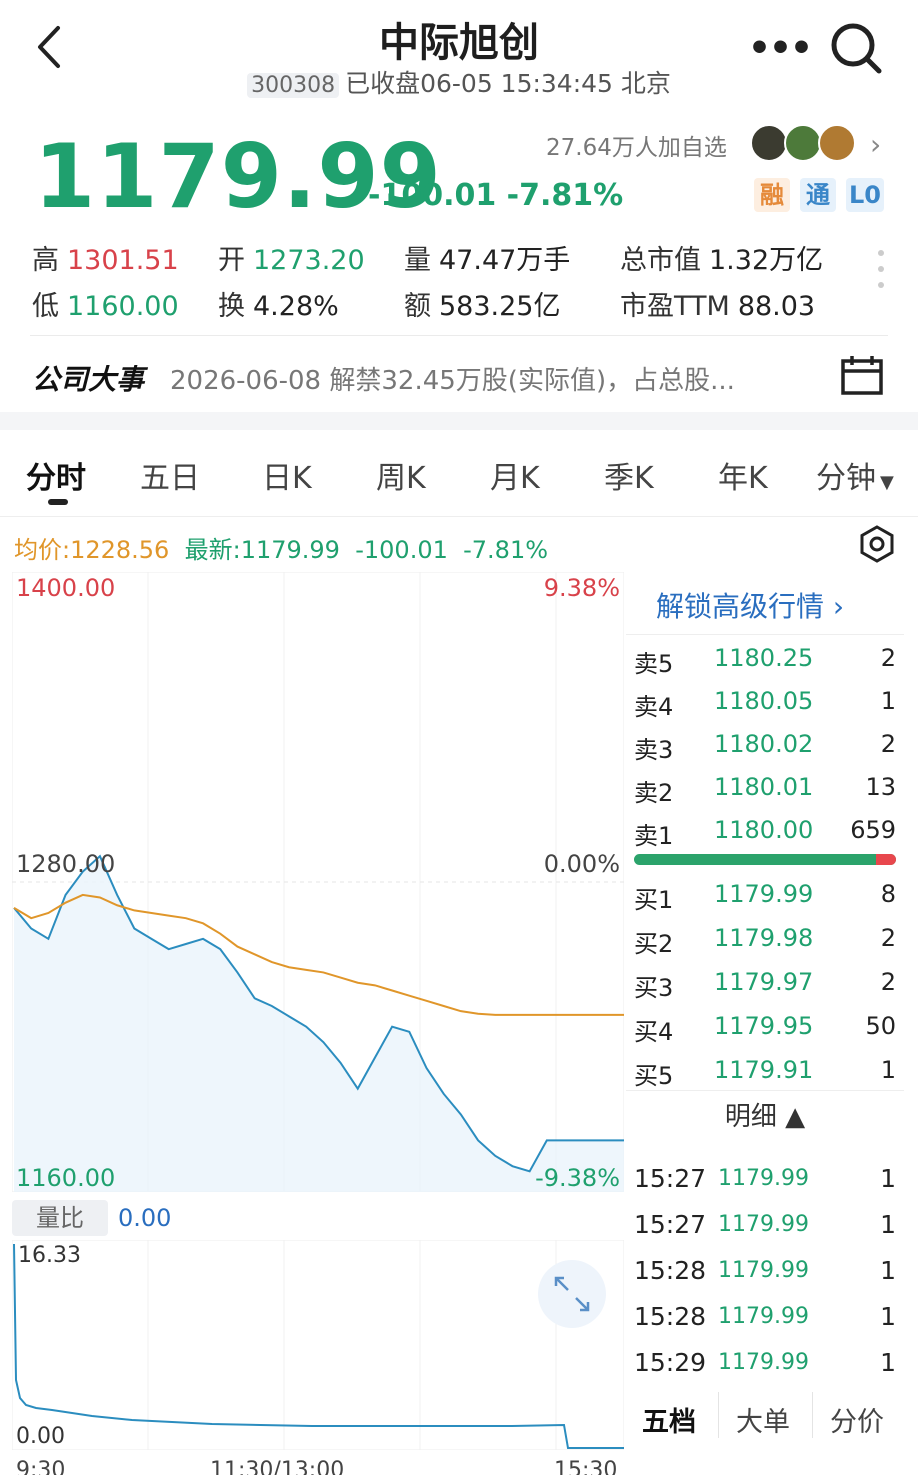 This screenshot has height=1475, width=918. I want to click on bid-label: 买3, so click(654, 988).